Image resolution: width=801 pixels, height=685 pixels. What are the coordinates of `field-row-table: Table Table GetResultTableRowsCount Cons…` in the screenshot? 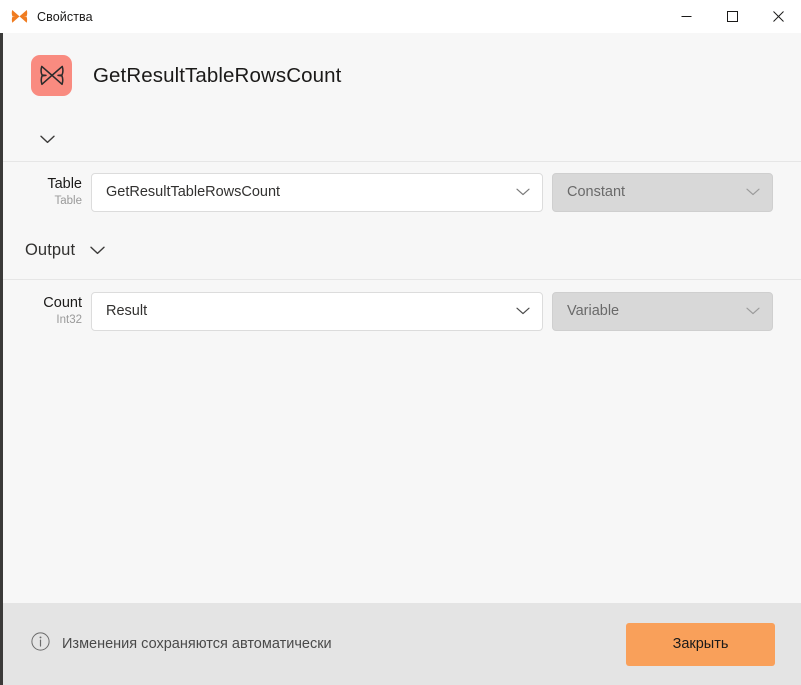 It's located at (402, 192).